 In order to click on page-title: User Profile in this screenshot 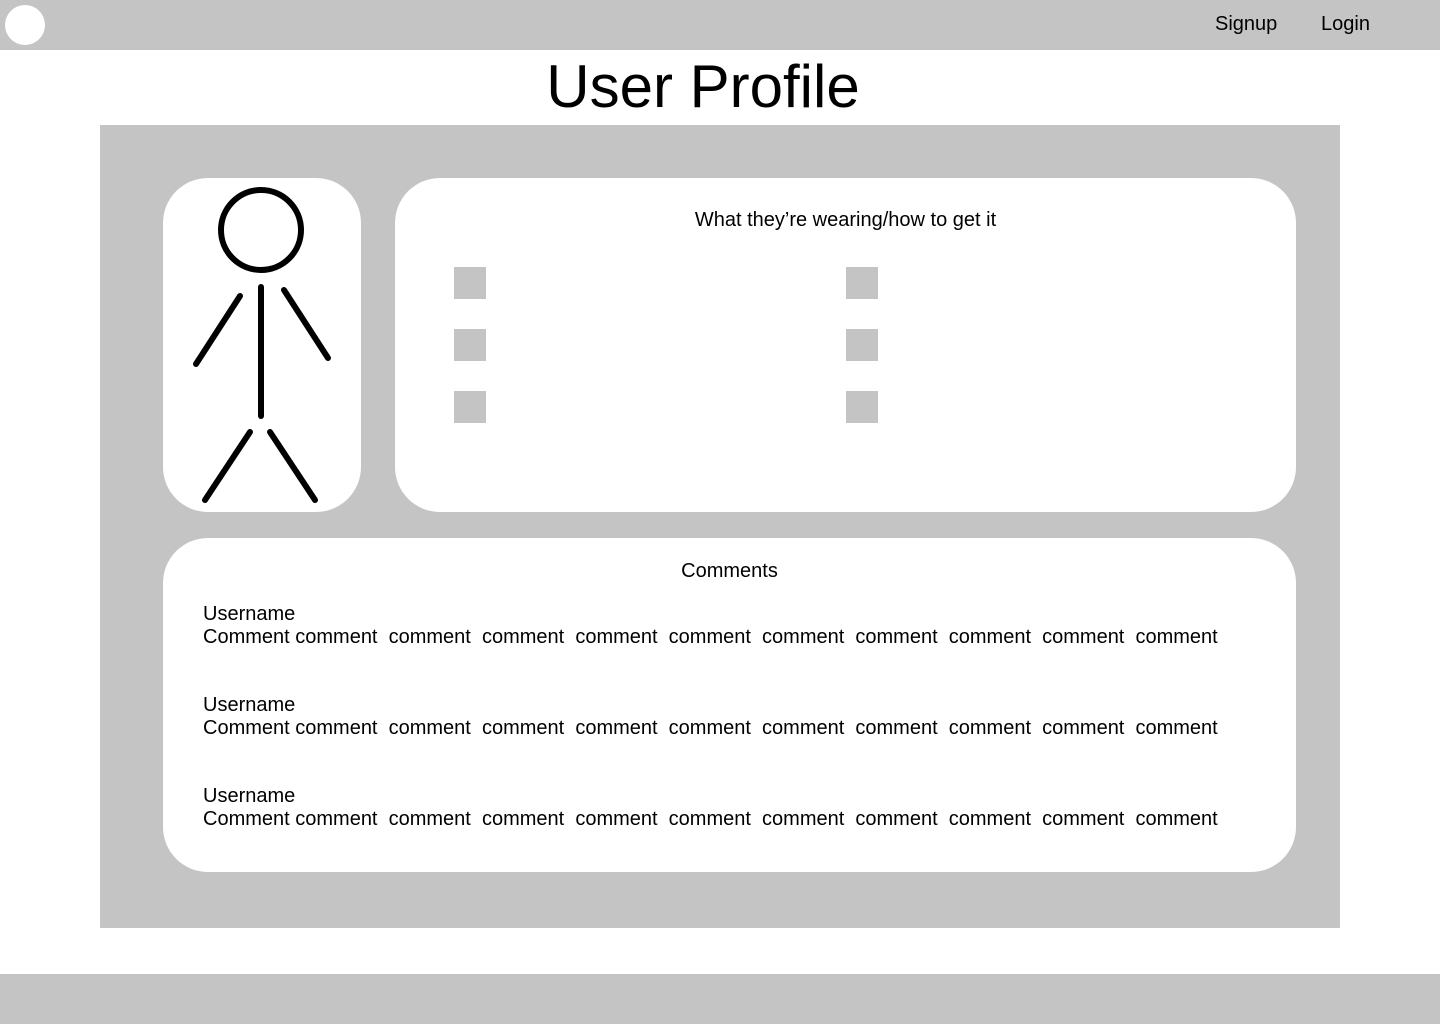, I will do `click(703, 86)`.